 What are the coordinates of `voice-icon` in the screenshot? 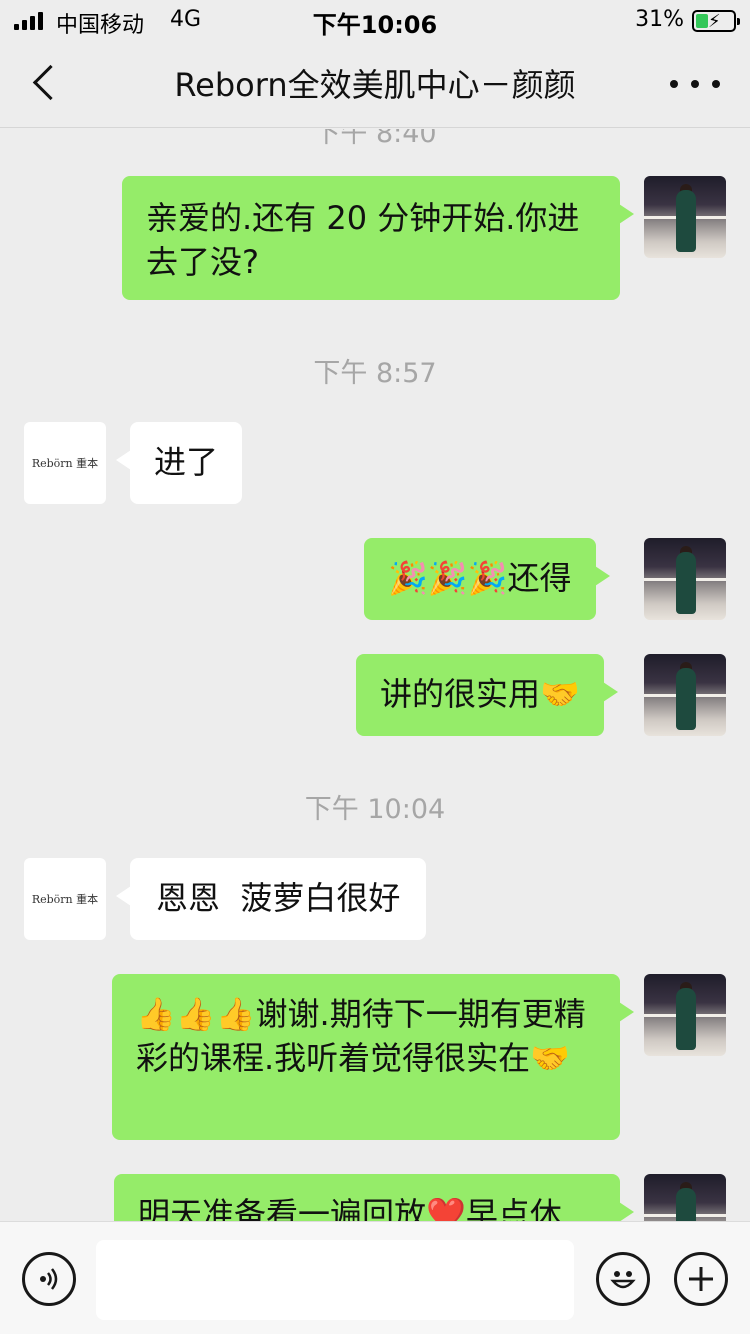 It's located at (49, 1279).